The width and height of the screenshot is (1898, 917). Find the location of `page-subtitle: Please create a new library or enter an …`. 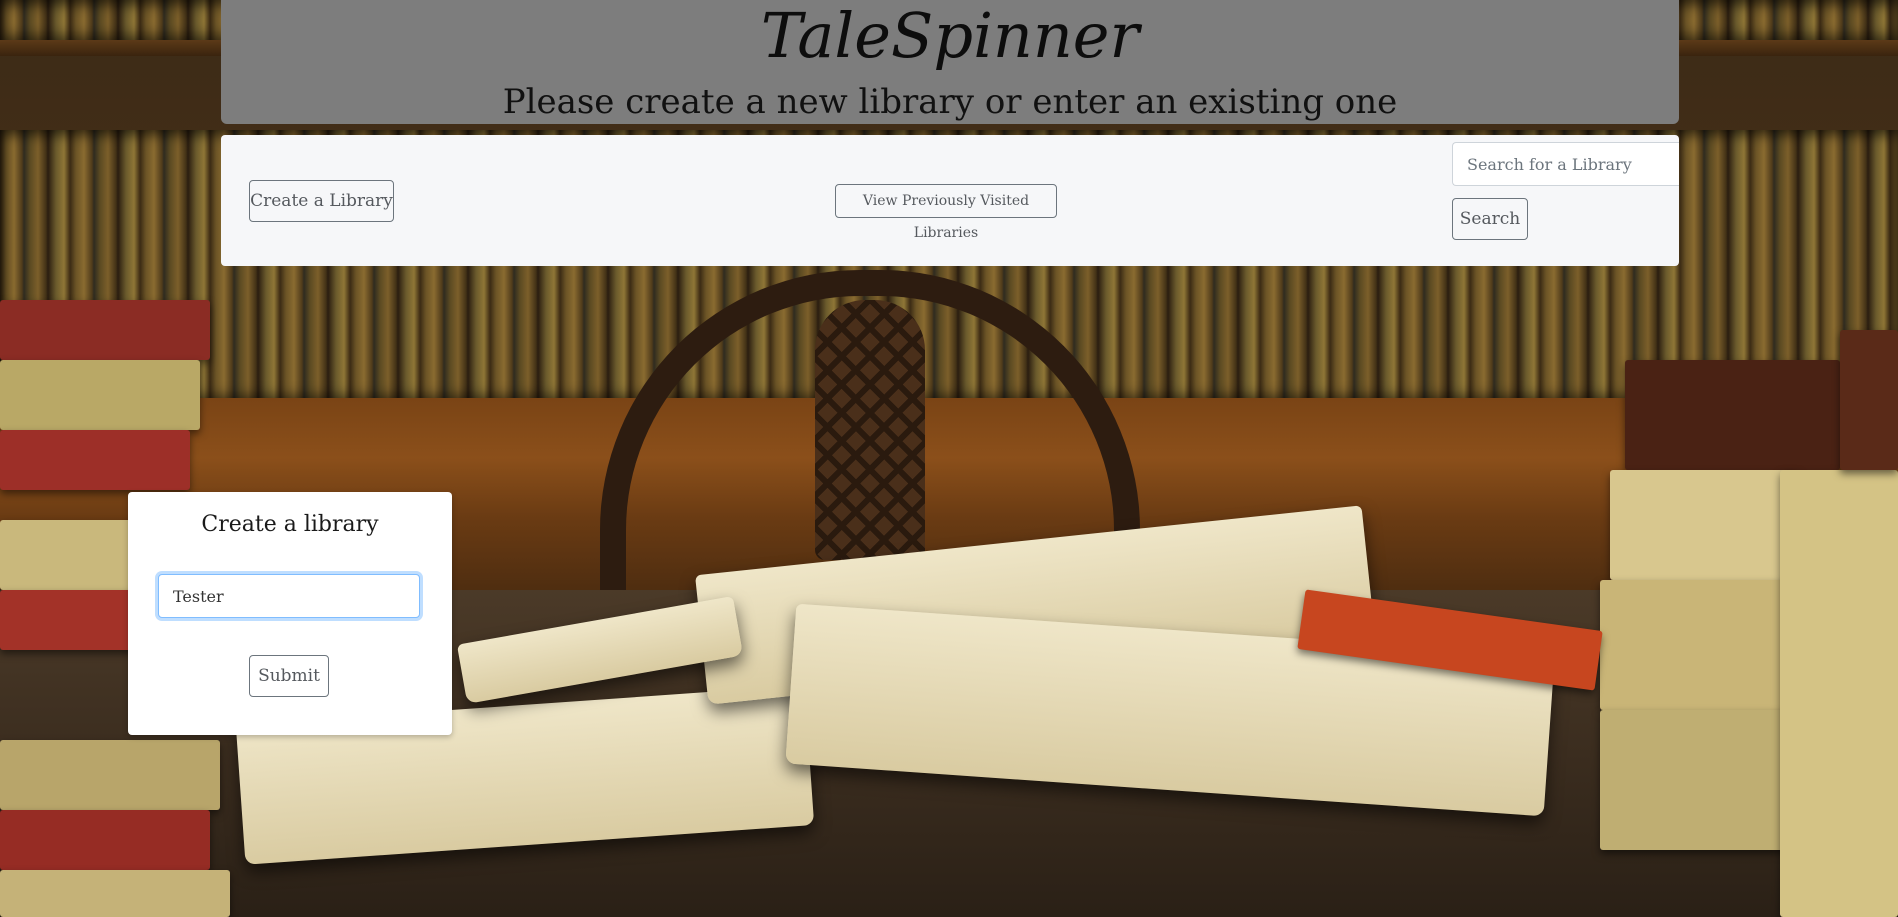

page-subtitle: Please create a new library or enter an … is located at coordinates (950, 102).